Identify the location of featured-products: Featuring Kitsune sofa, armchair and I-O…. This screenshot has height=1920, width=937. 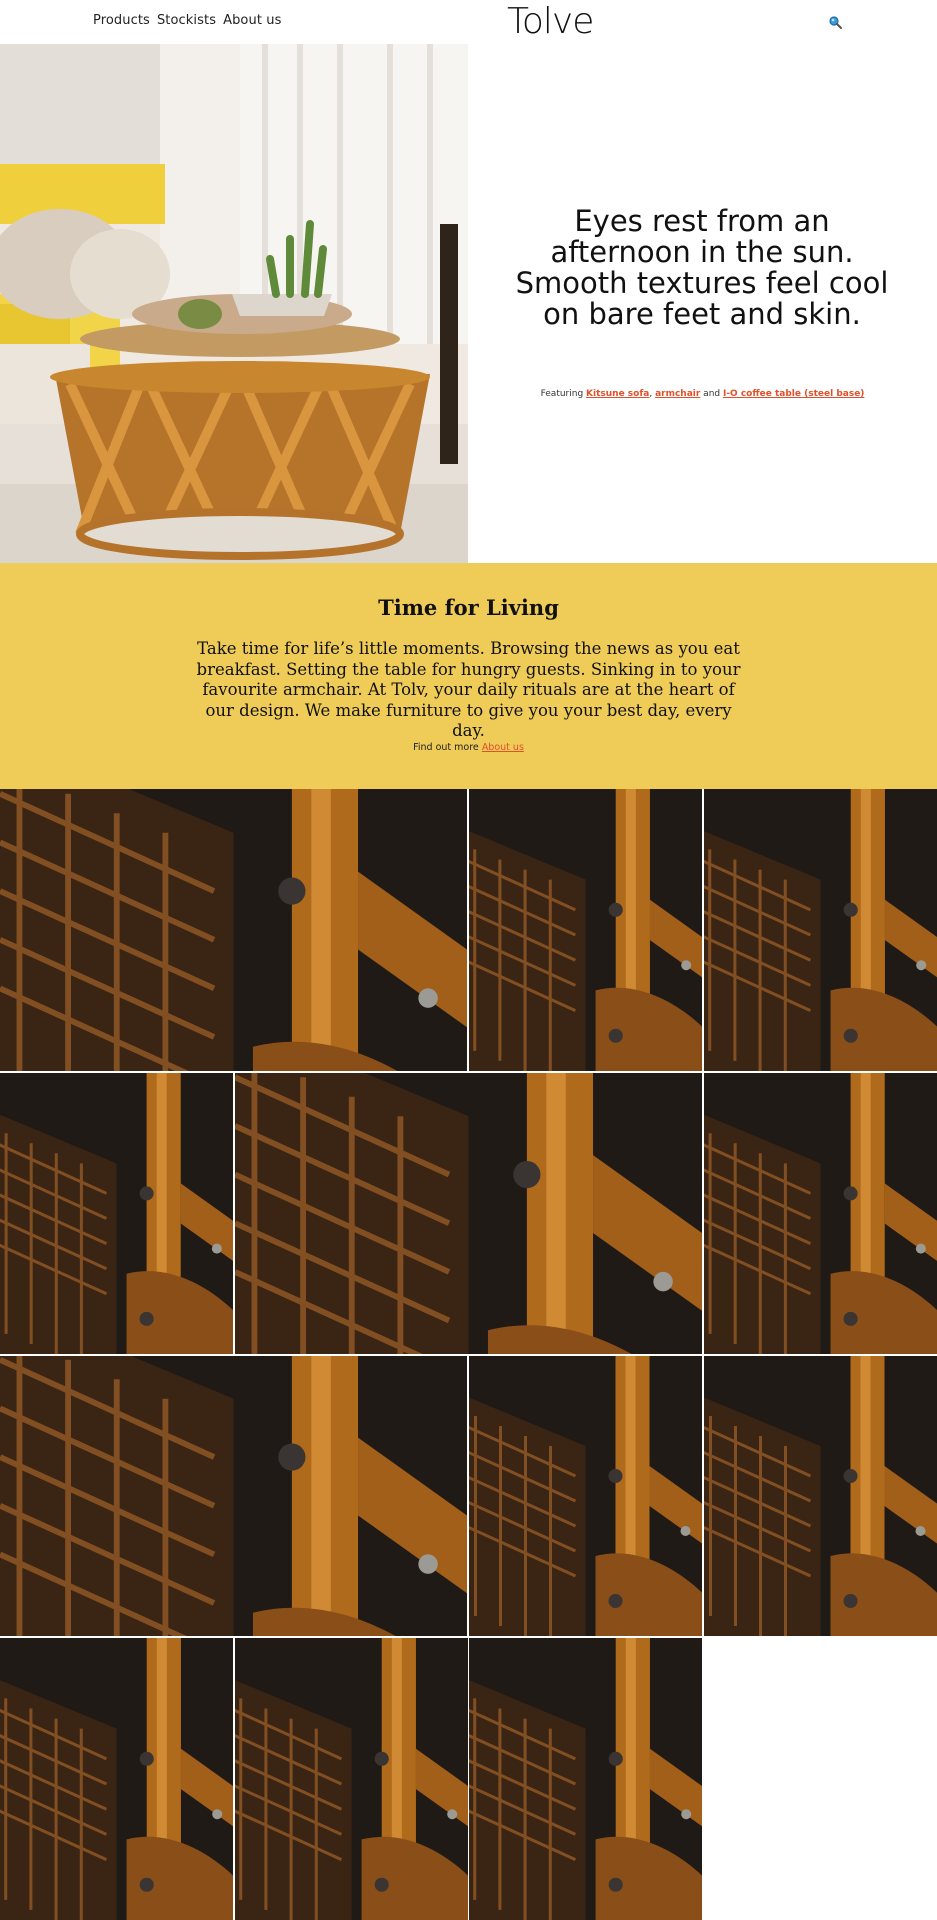
(702, 394).